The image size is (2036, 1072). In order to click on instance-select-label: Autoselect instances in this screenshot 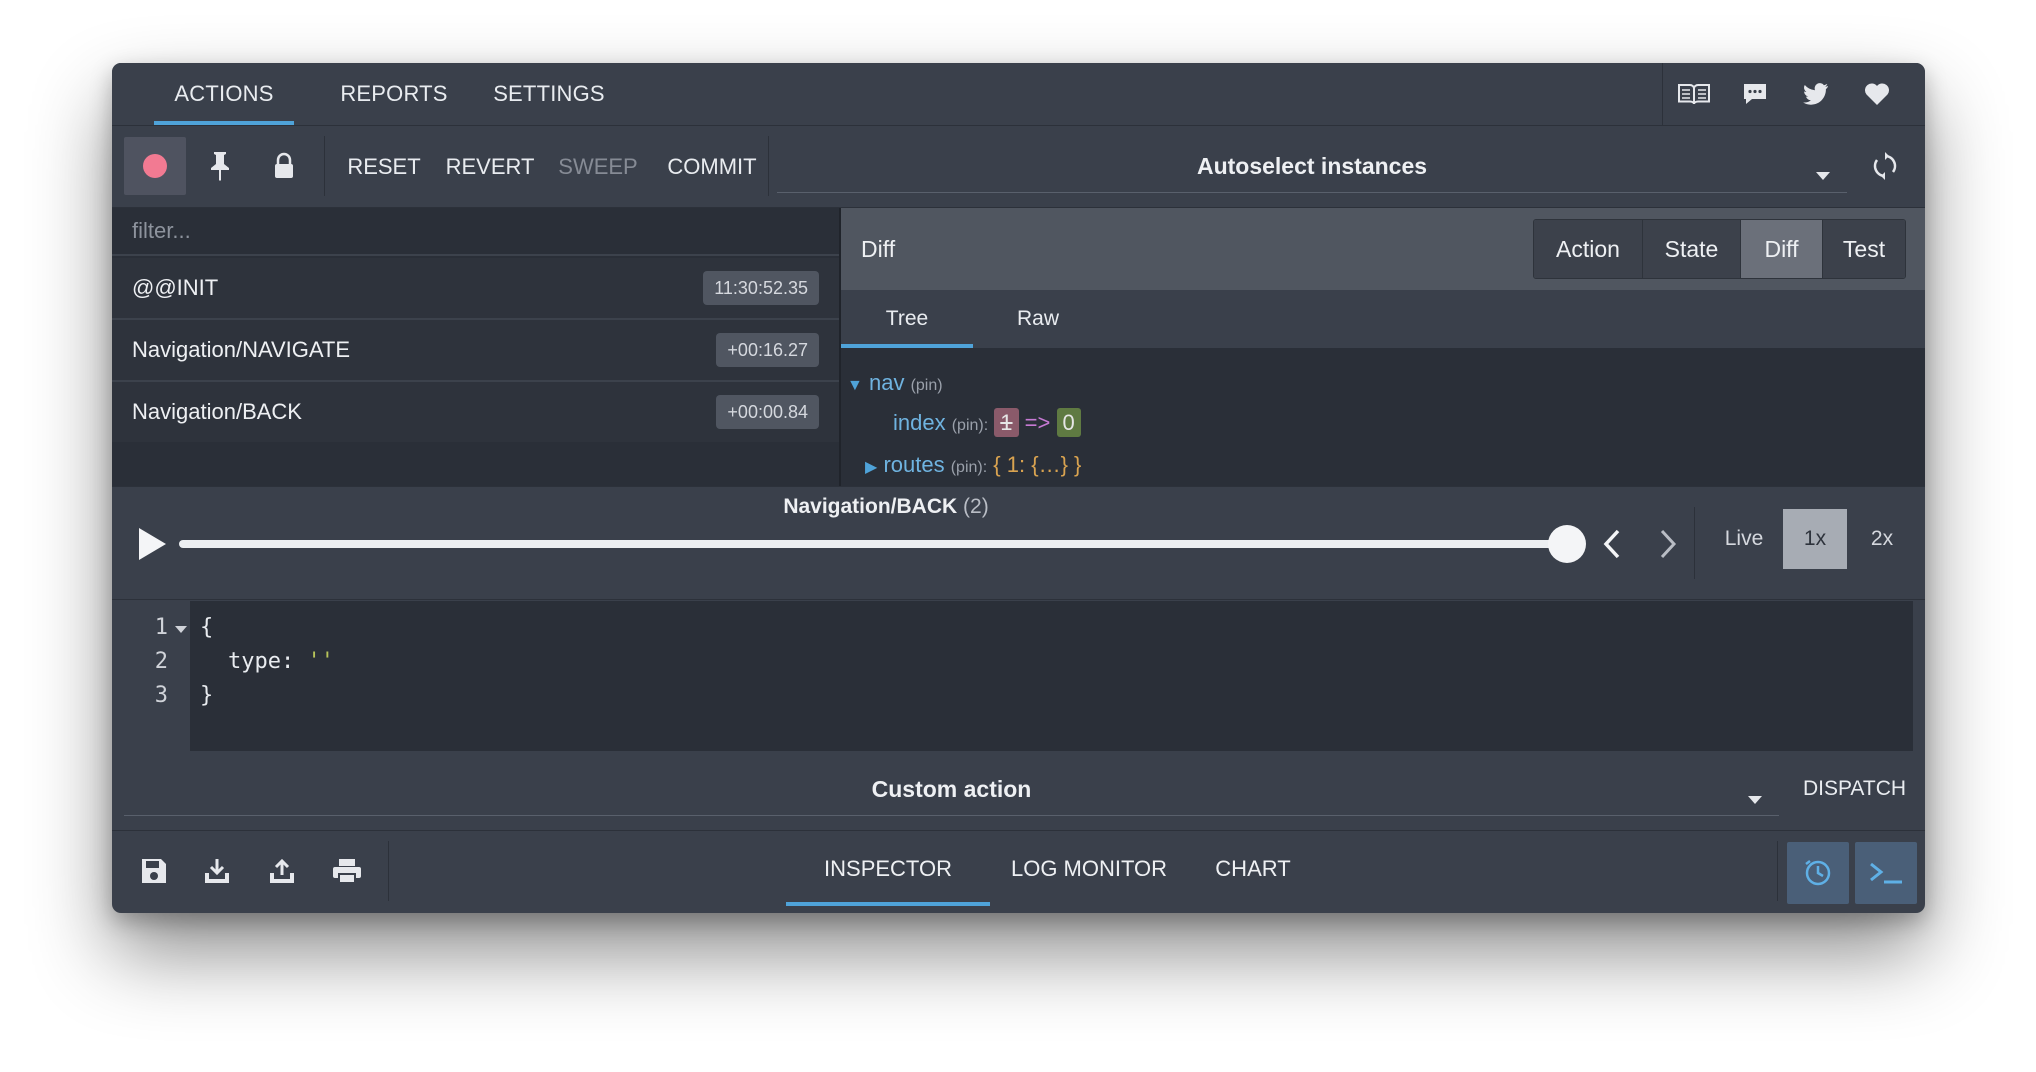, I will do `click(1312, 165)`.